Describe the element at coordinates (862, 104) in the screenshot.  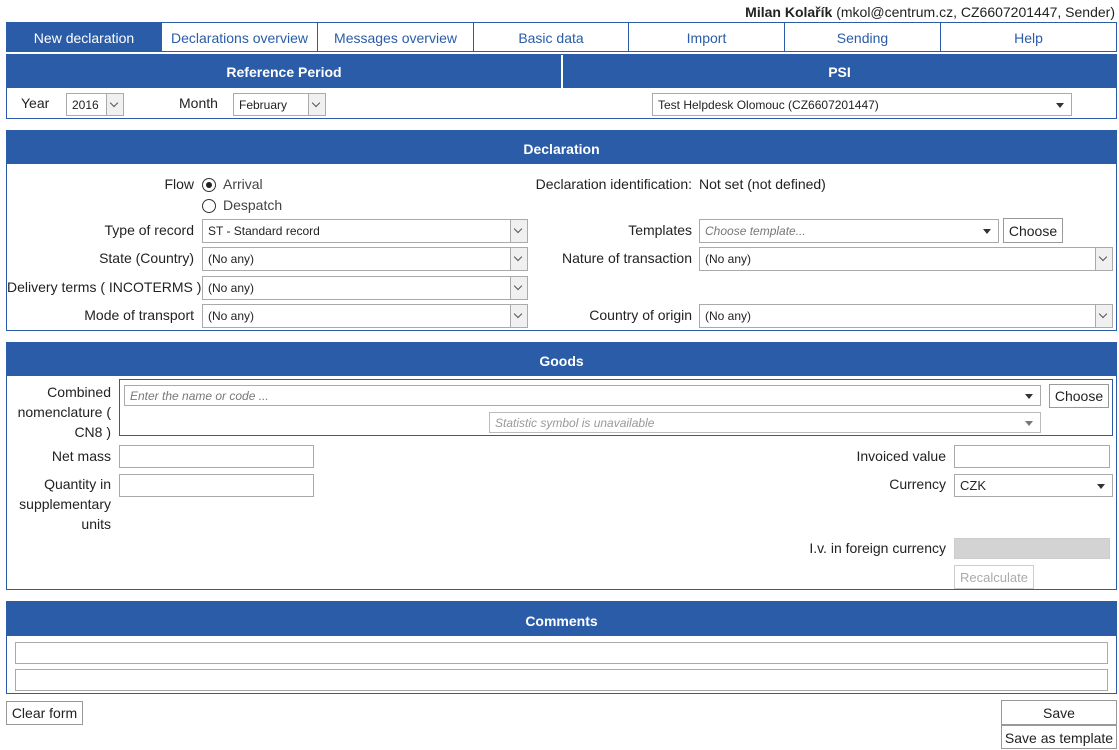
I see `psi-select: Test Helpdesk Olomouc (CZ6607201447)` at that location.